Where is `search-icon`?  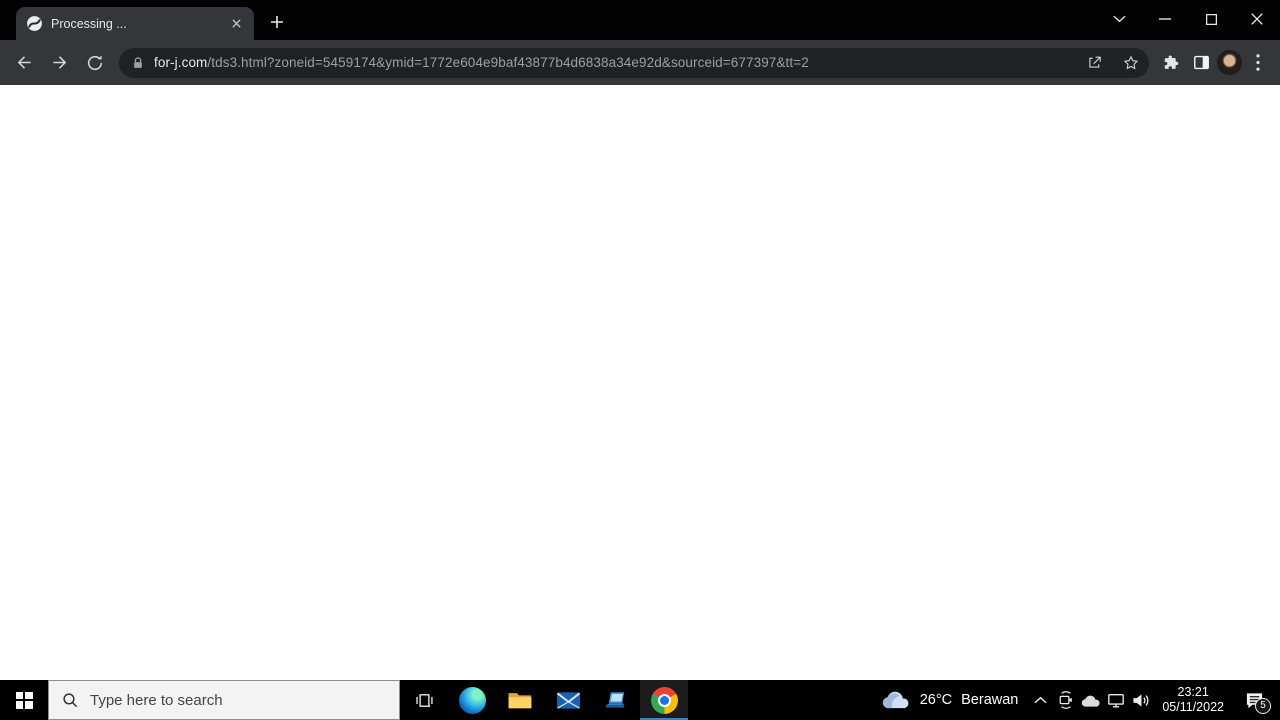 search-icon is located at coordinates (70, 700).